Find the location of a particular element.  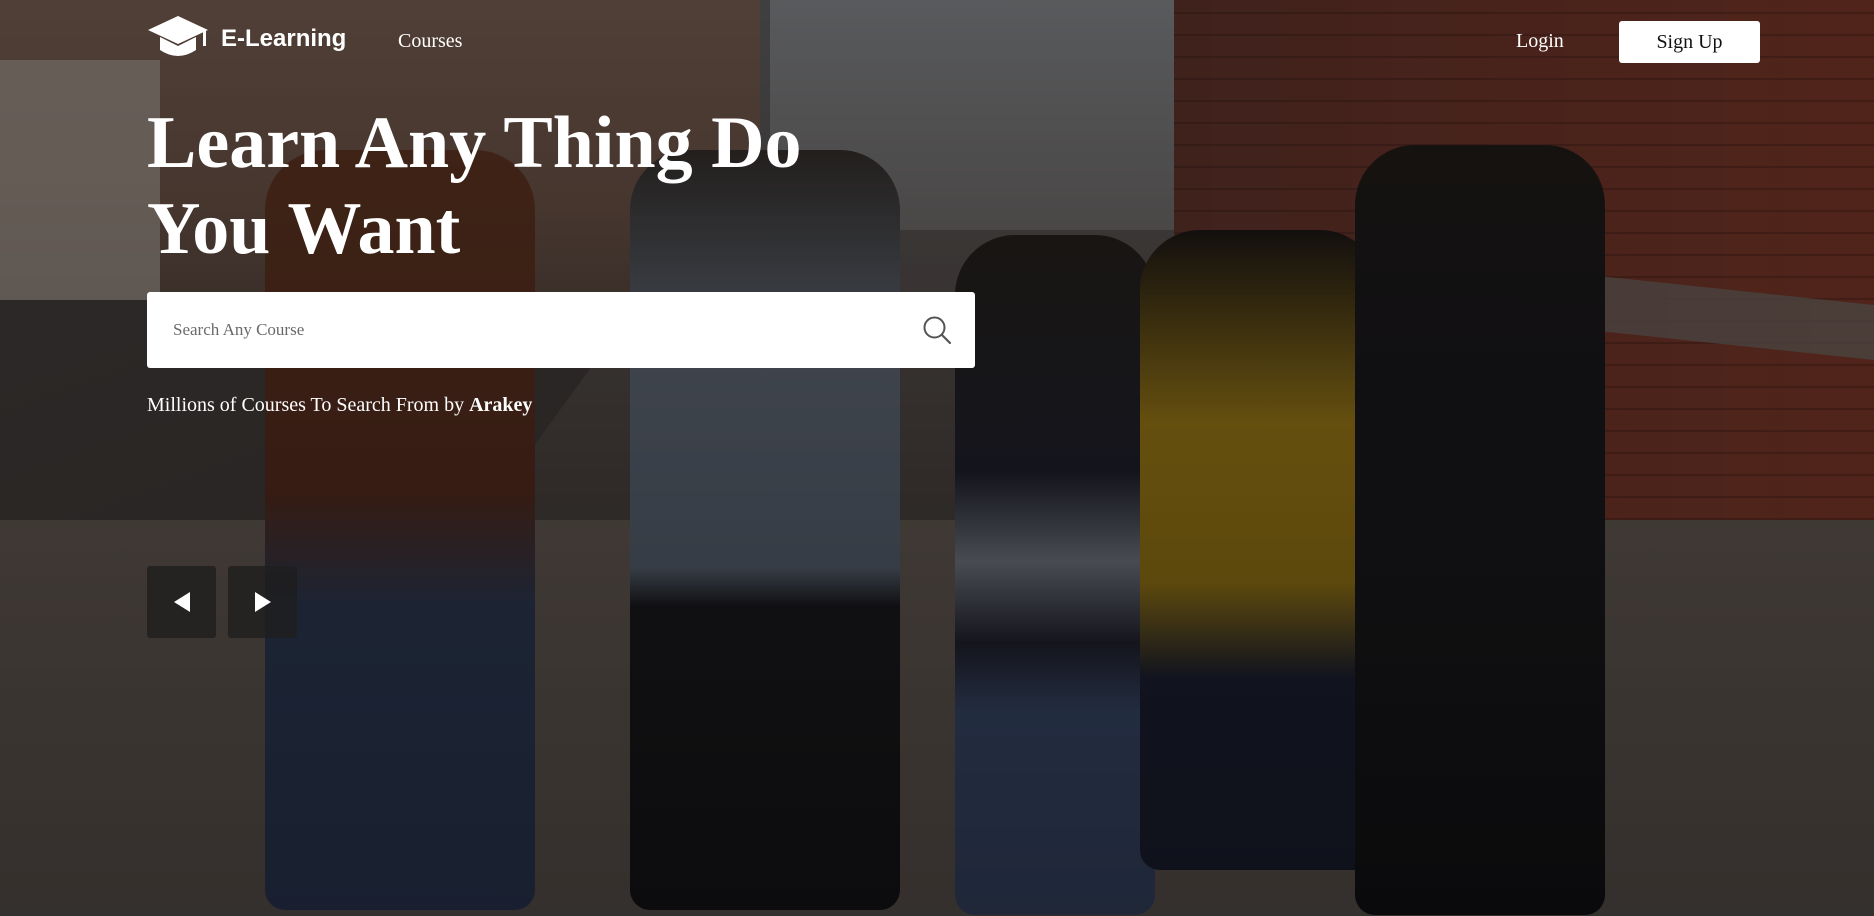

brand-logo: E-Learning is located at coordinates (246, 39).